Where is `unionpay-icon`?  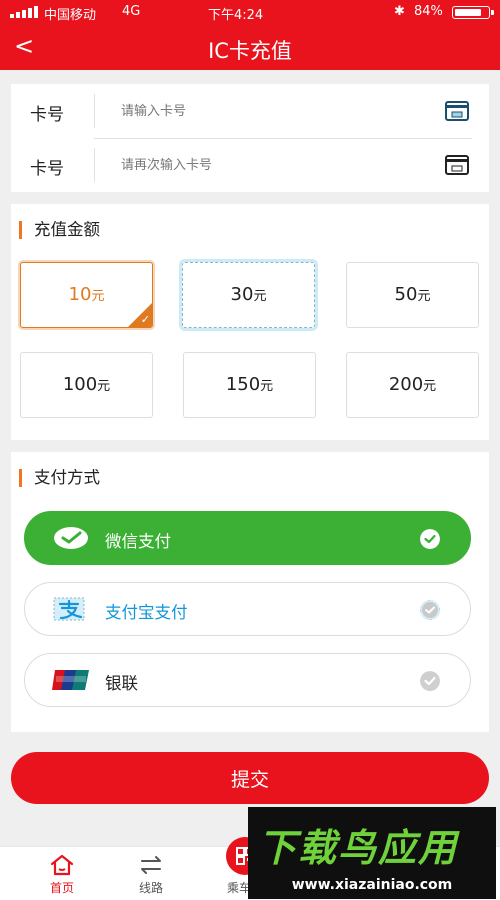
unionpay-icon is located at coordinates (70, 680).